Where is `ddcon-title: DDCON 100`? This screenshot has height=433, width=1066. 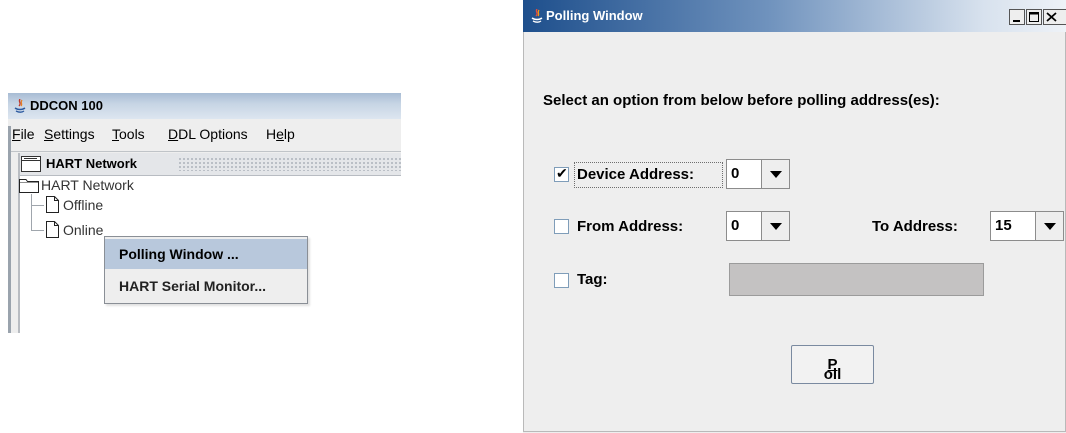
ddcon-title: DDCON 100 is located at coordinates (66, 105).